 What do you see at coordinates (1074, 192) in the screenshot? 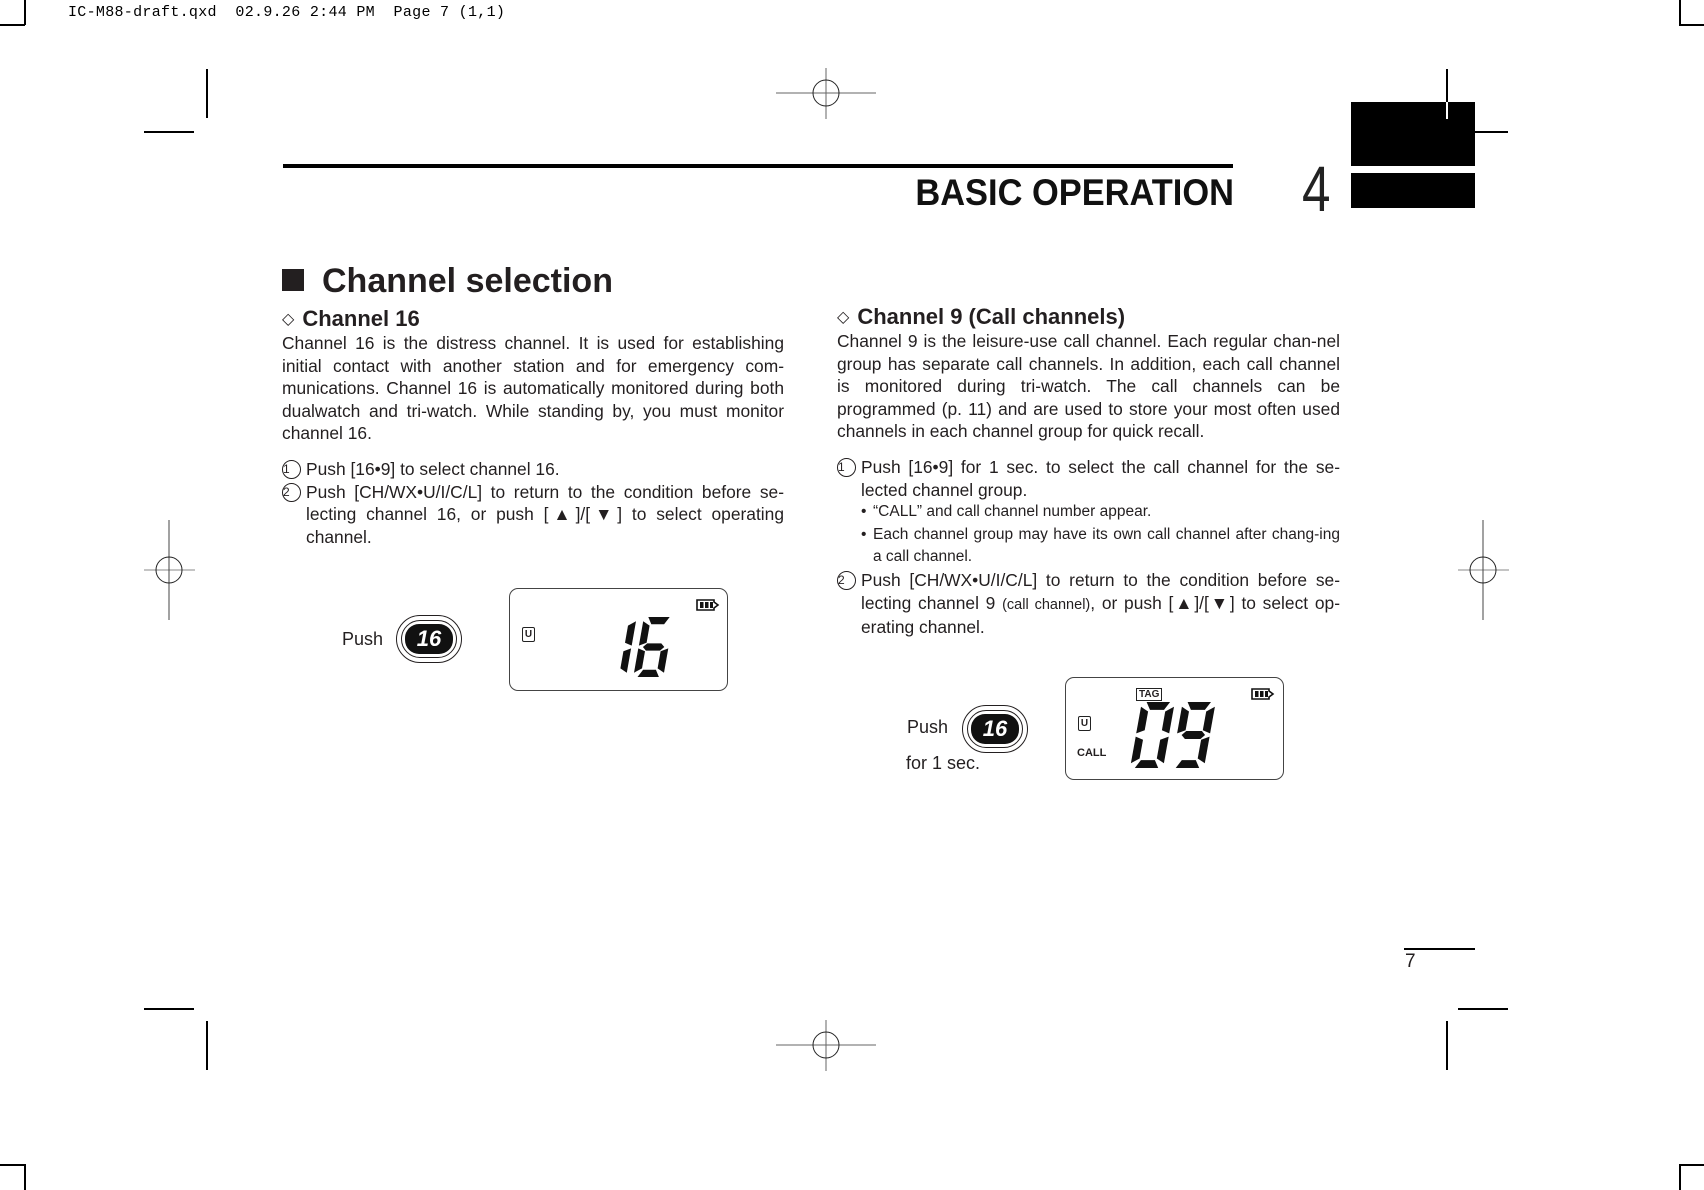
I see `chapter-title: BASIC OPERATION` at bounding box center [1074, 192].